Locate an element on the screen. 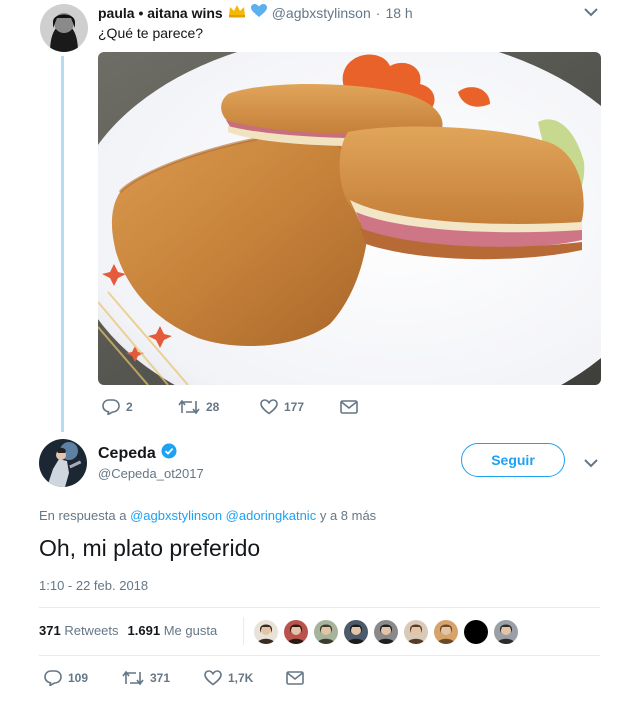 This screenshot has height=704, width=639. quoted-tweet-text: ¿Qué te parece? is located at coordinates (151, 33).